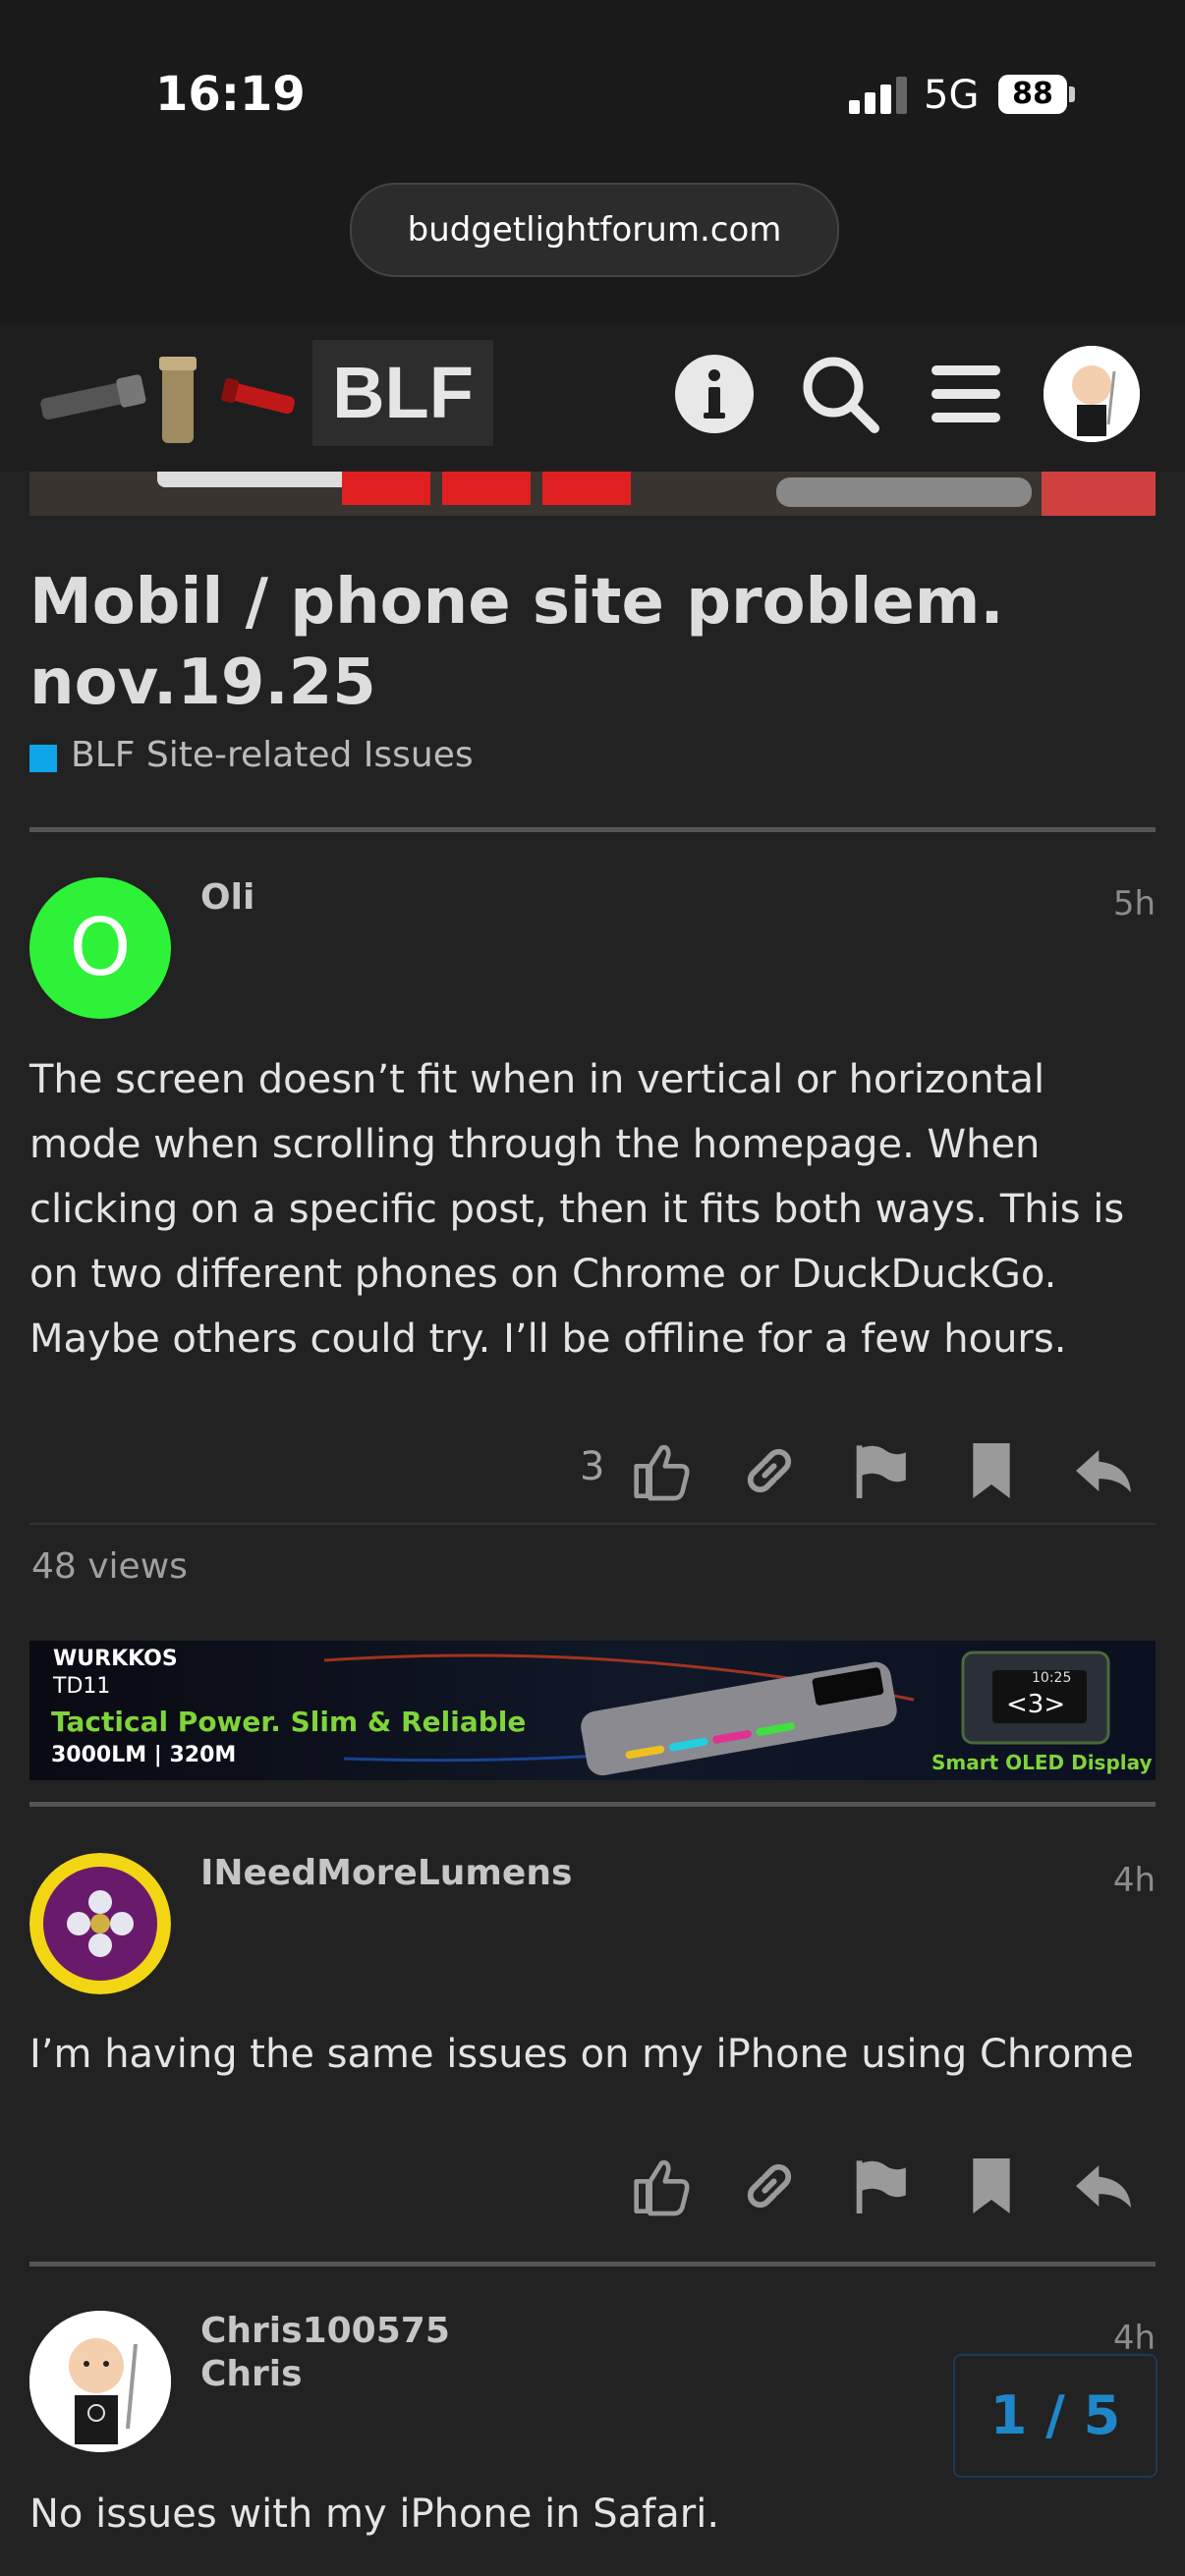 Image resolution: width=1185 pixels, height=2576 pixels. I want to click on network-type: 5G, so click(952, 95).